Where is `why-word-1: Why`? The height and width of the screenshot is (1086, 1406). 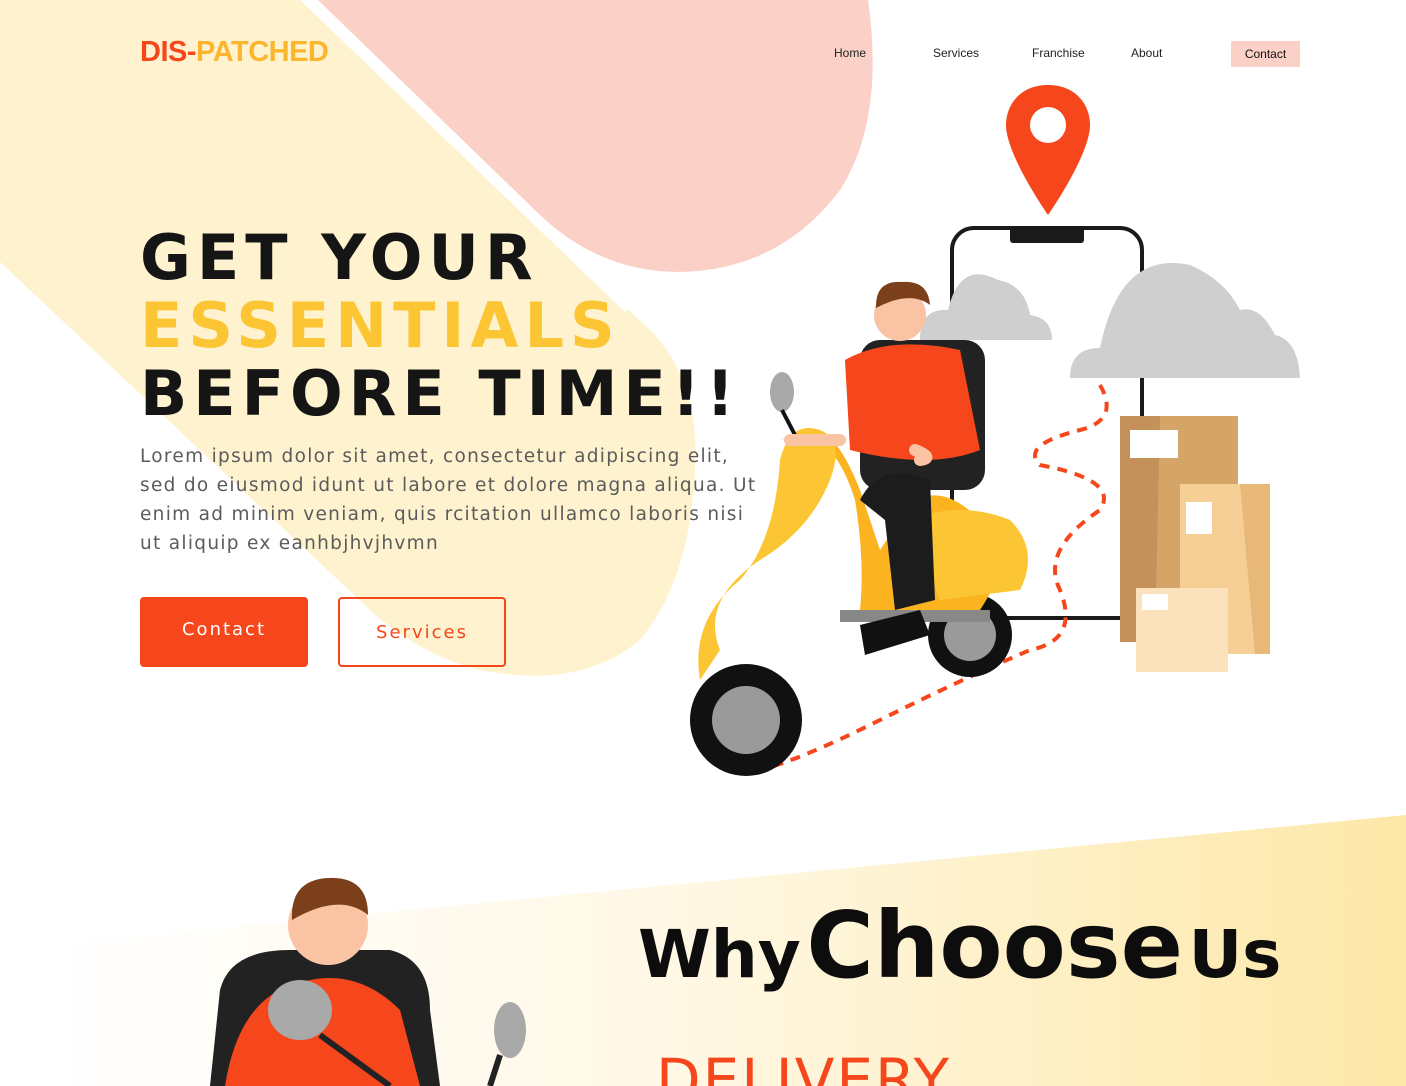 why-word-1: Why is located at coordinates (719, 954).